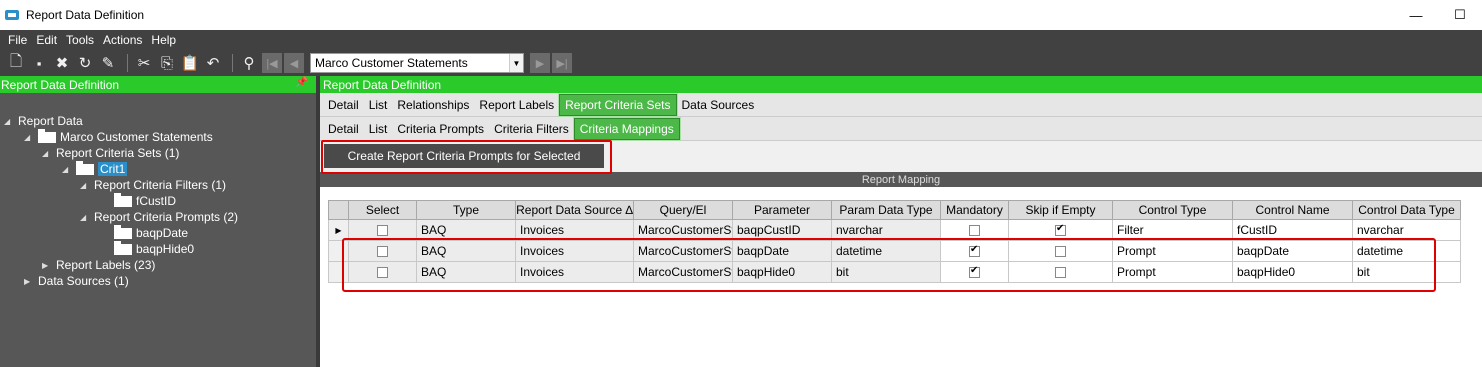 The image size is (1482, 367). I want to click on tab-relationships: Relationships, so click(433, 105).